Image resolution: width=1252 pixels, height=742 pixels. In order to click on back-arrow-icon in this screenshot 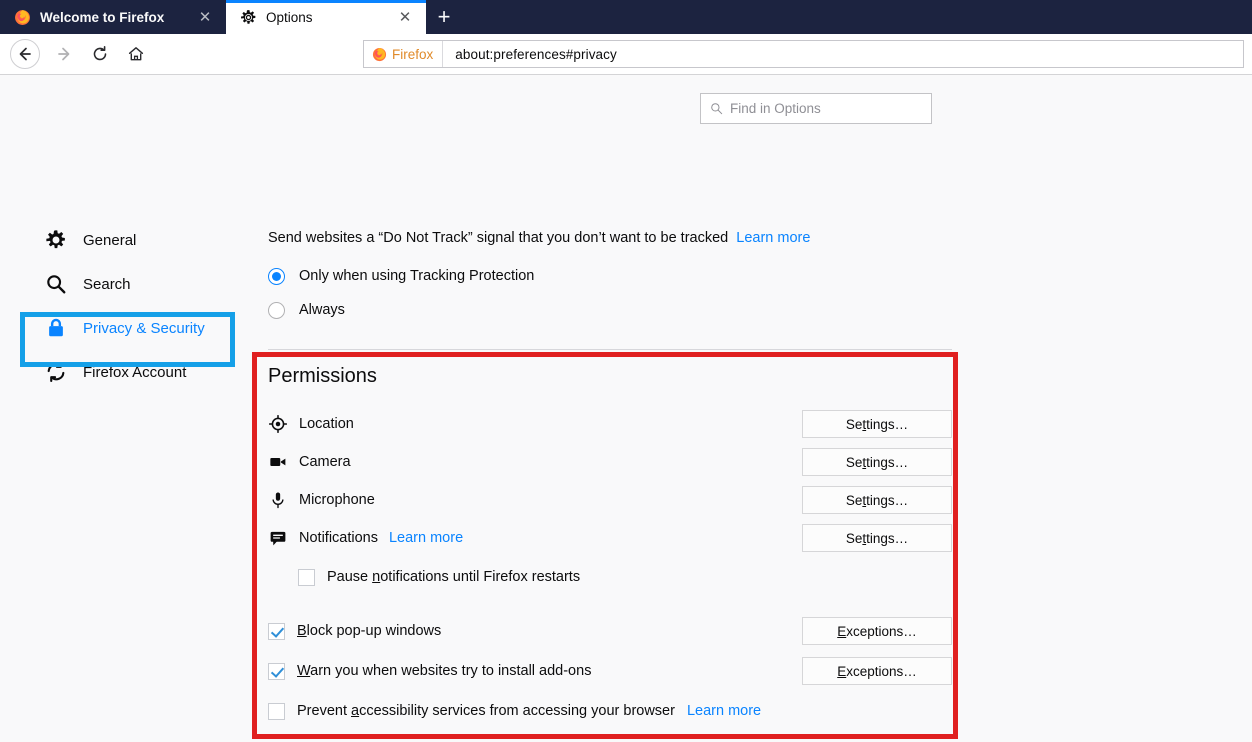, I will do `click(25, 54)`.